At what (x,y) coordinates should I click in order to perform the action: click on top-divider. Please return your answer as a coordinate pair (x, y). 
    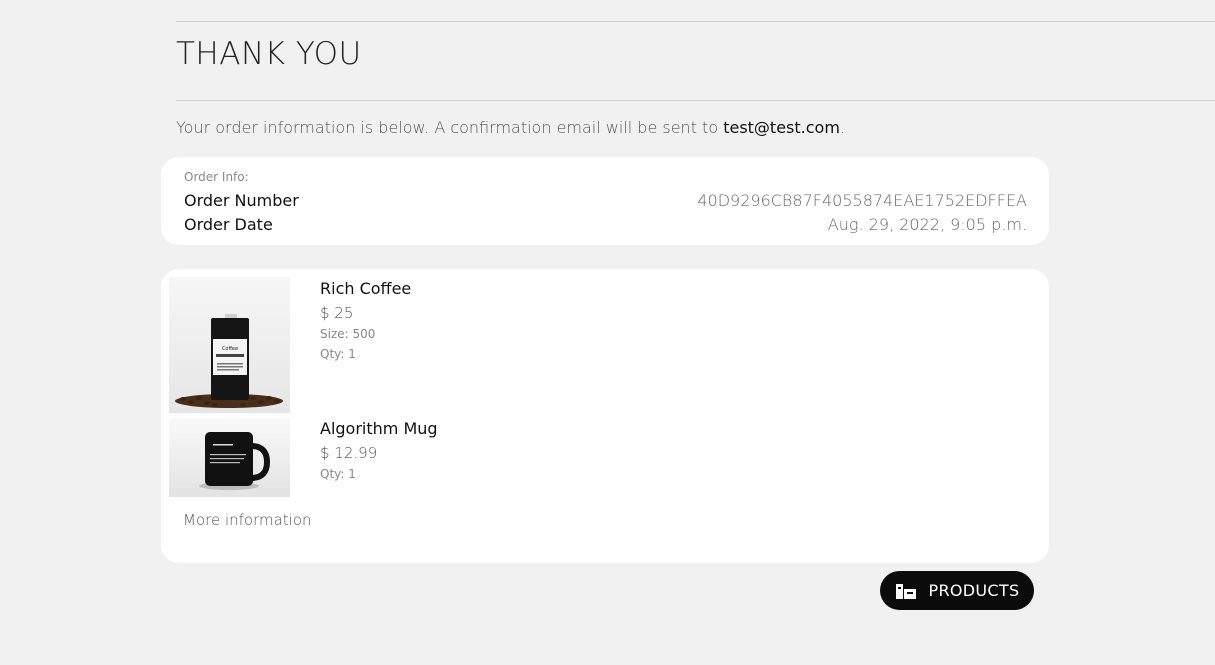
    Looking at the image, I should click on (695, 21).